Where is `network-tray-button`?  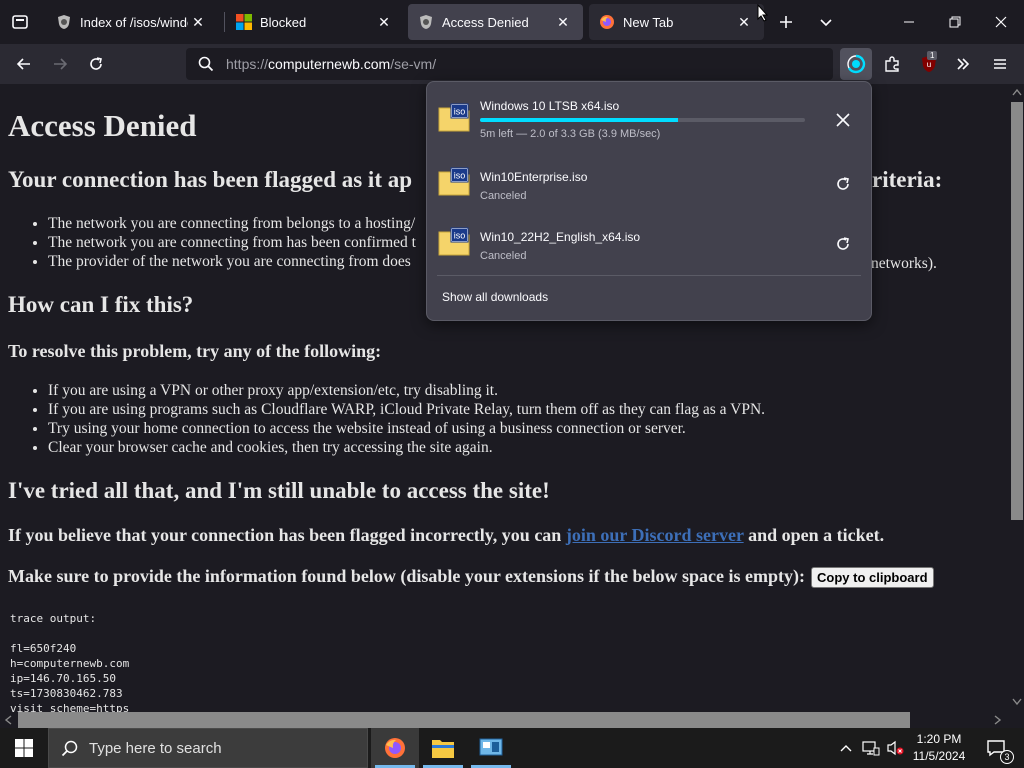 network-tray-button is located at coordinates (871, 748).